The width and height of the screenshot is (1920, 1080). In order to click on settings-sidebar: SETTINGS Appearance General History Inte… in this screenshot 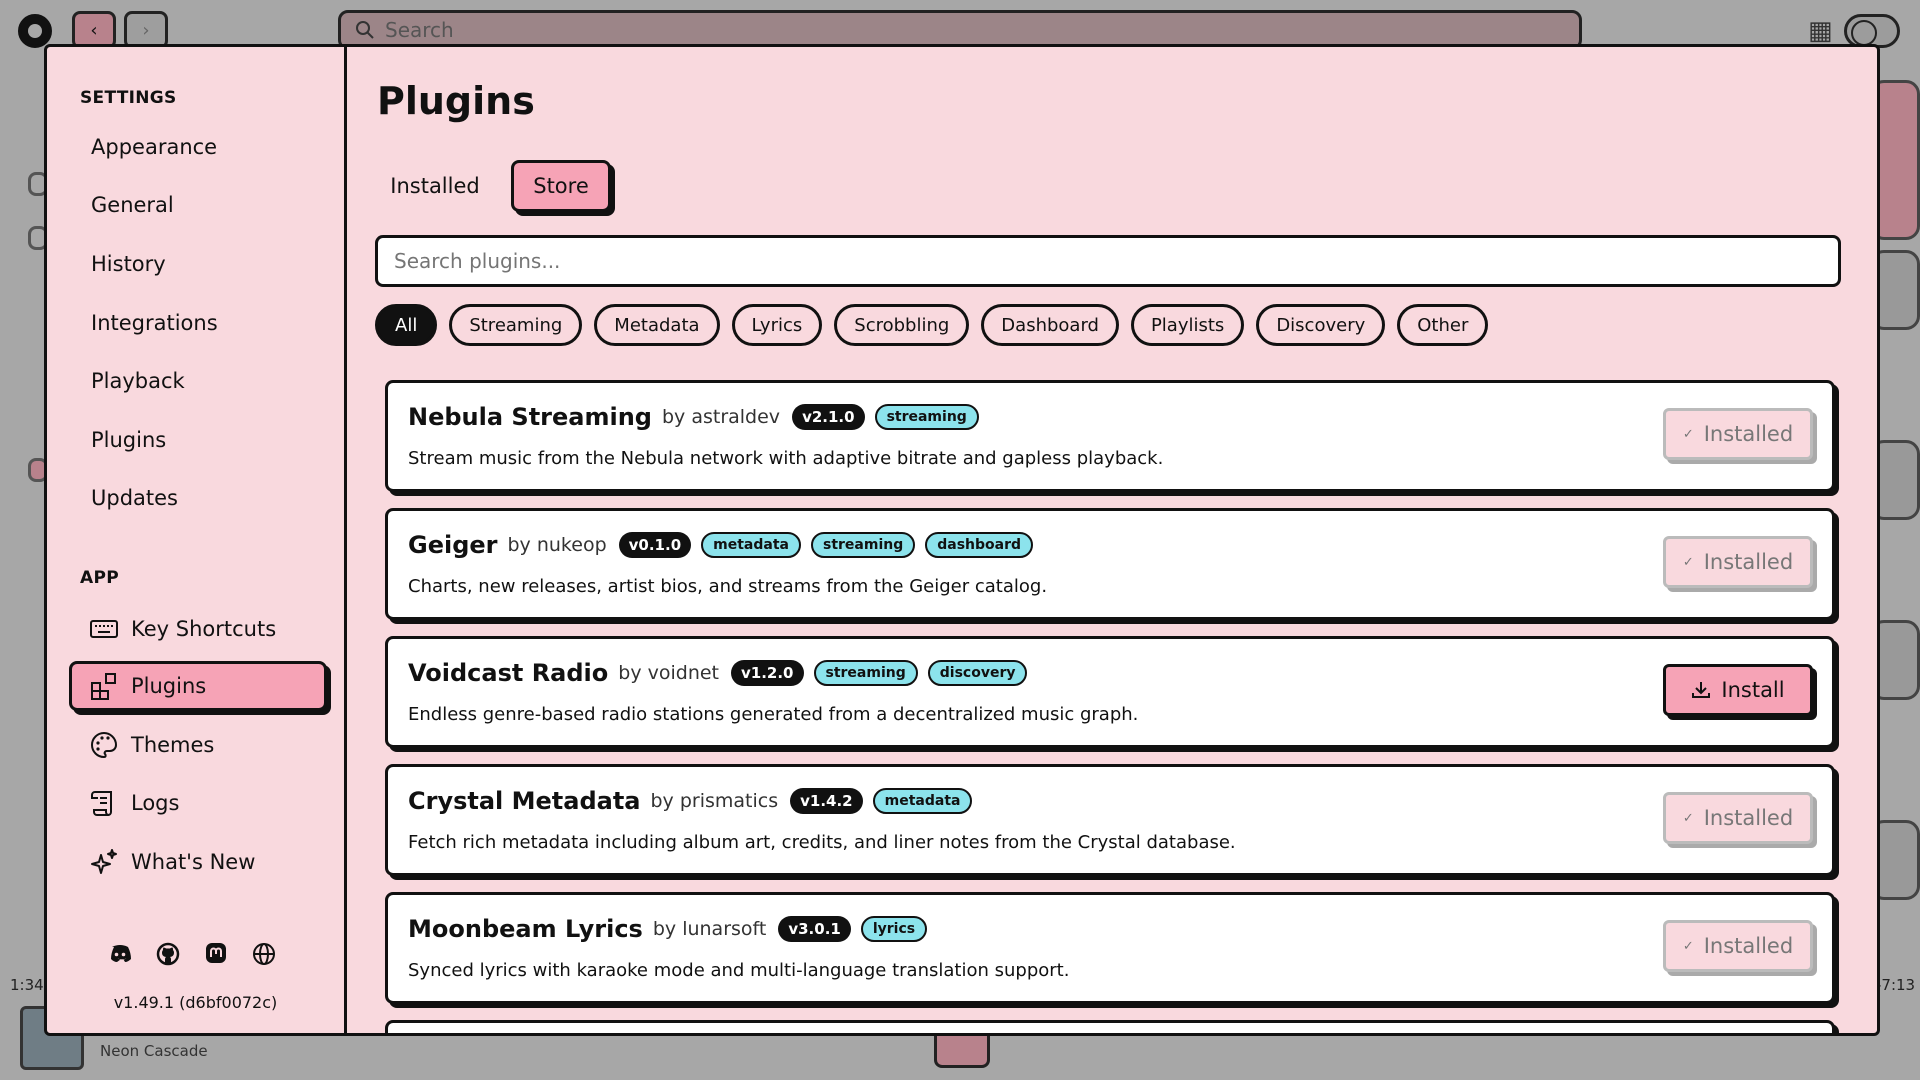, I will do `click(197, 540)`.